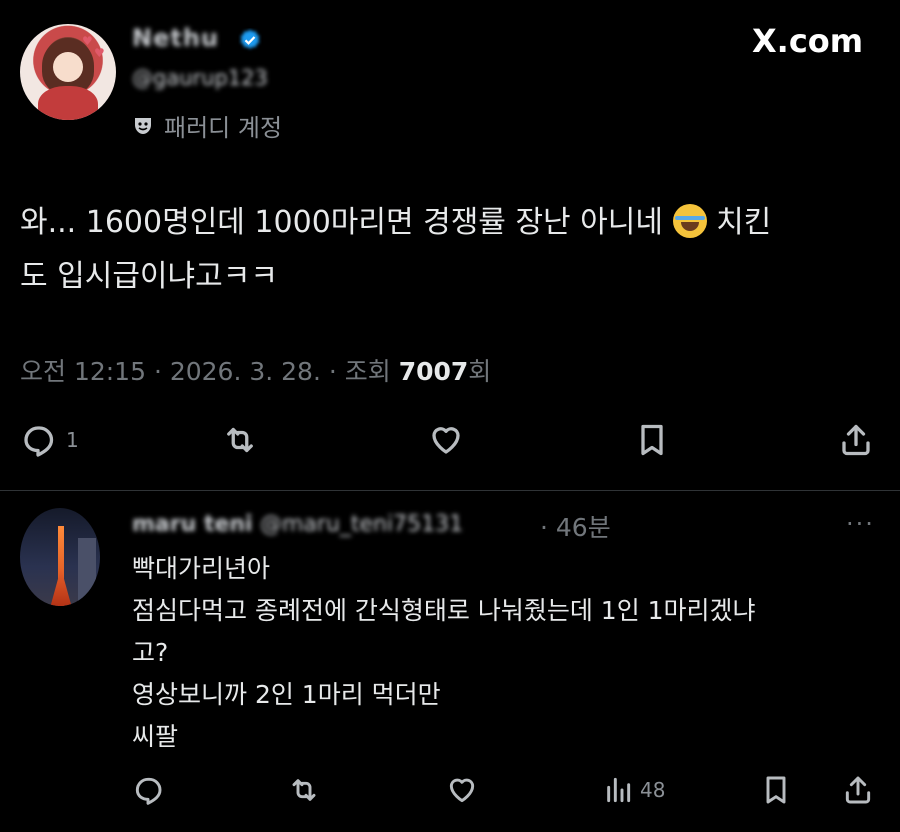 This screenshot has height=832, width=900. Describe the element at coordinates (175, 38) in the screenshot. I see `author-name: Nethu` at that location.